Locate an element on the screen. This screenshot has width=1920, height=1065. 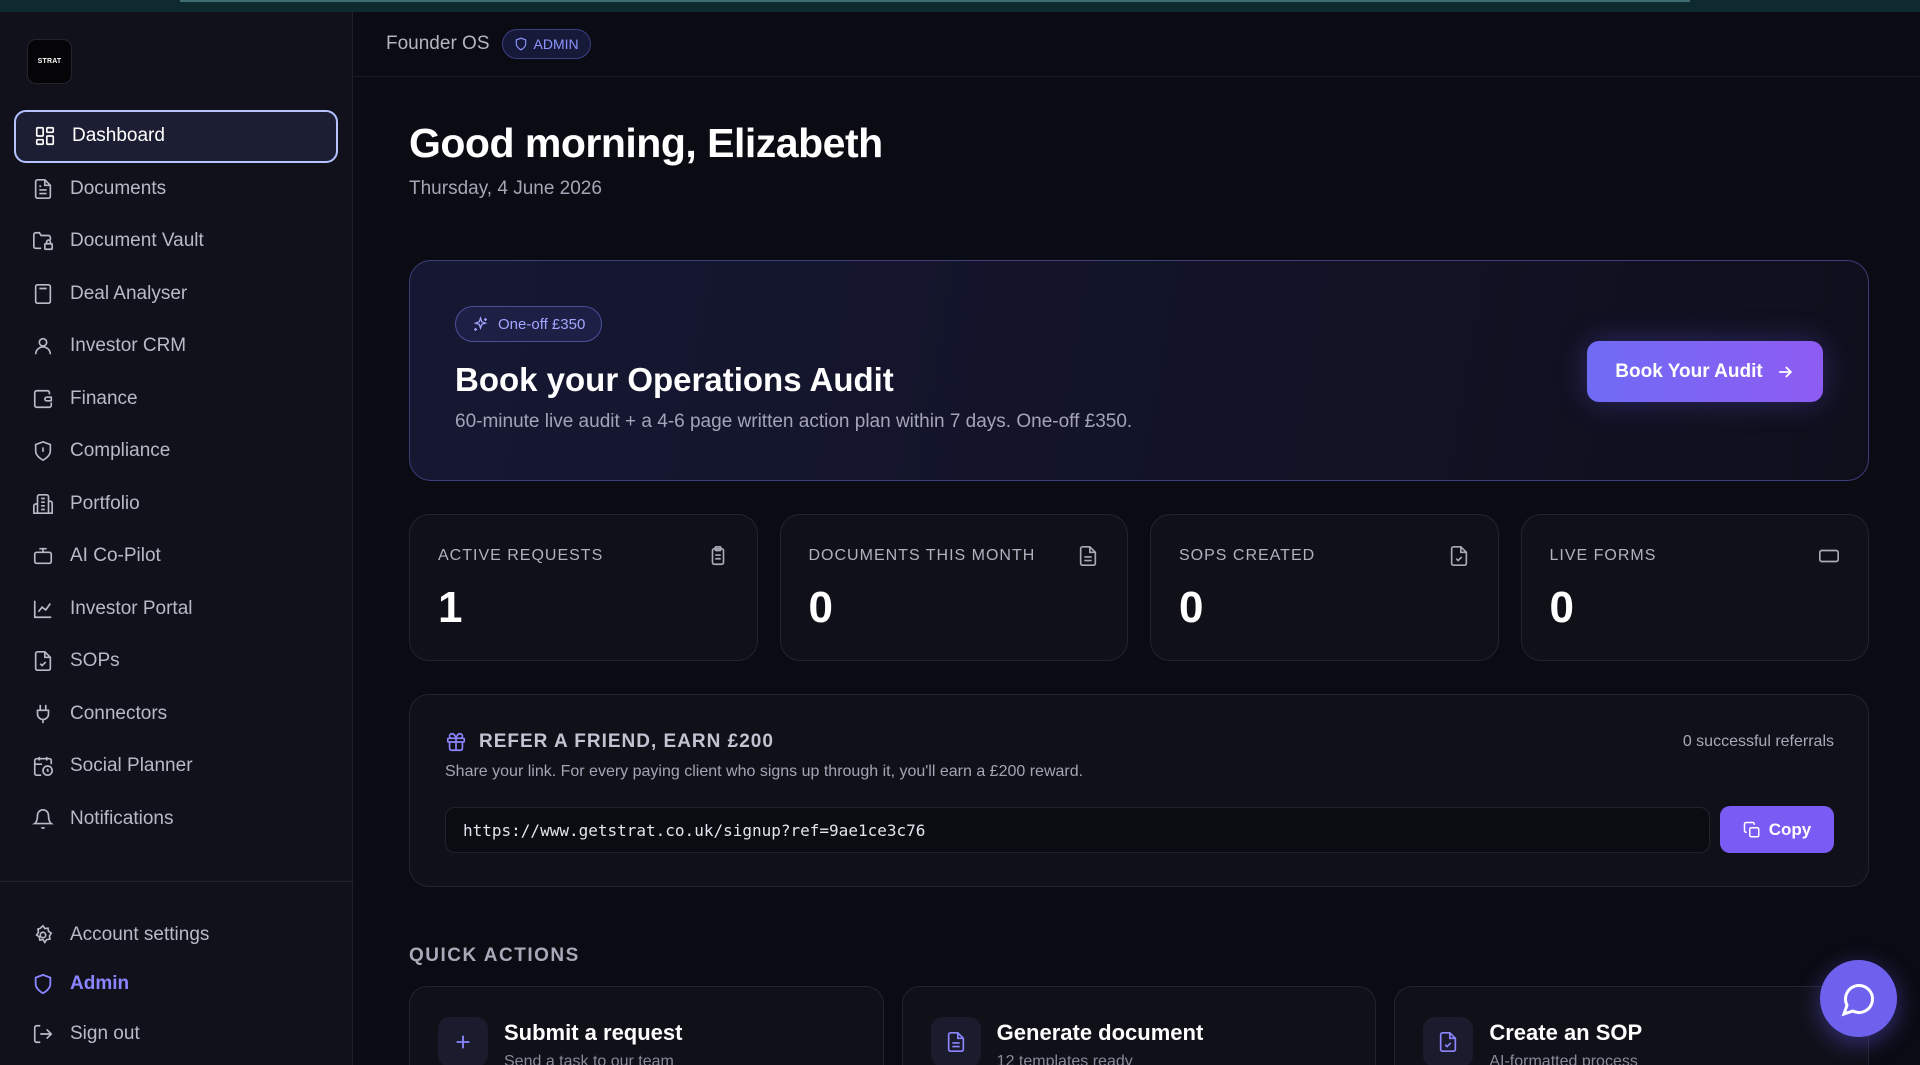
sidebar-item-label: Admin is located at coordinates (100, 984).